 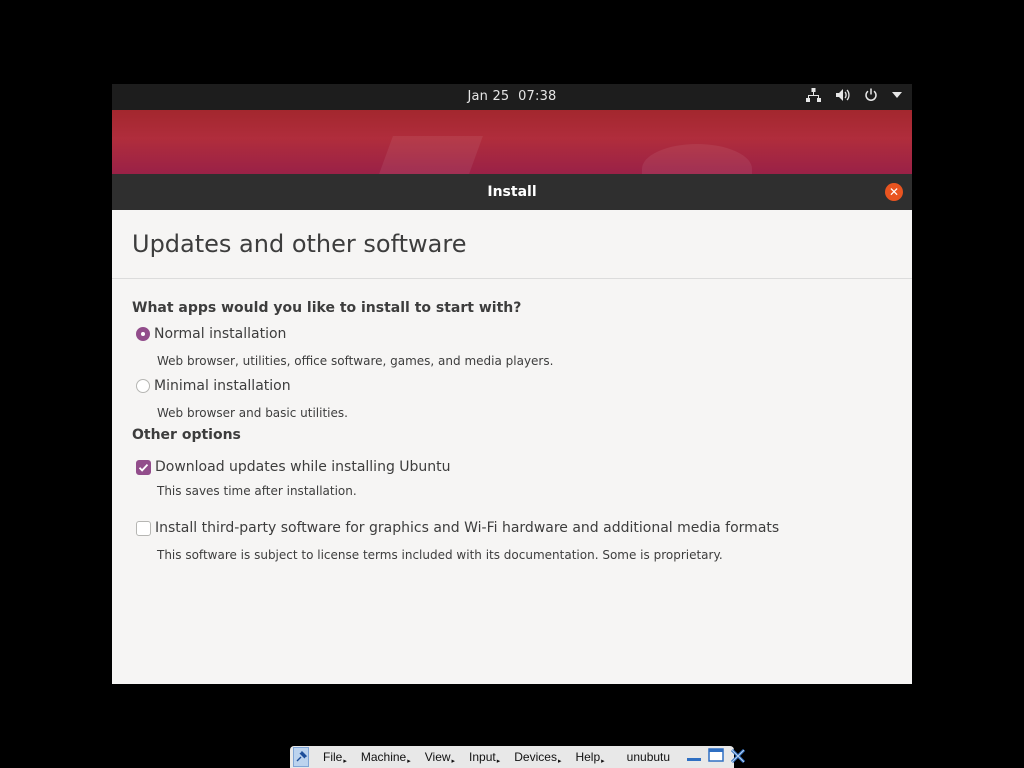 I want to click on close-button: ✕, so click(x=894, y=192).